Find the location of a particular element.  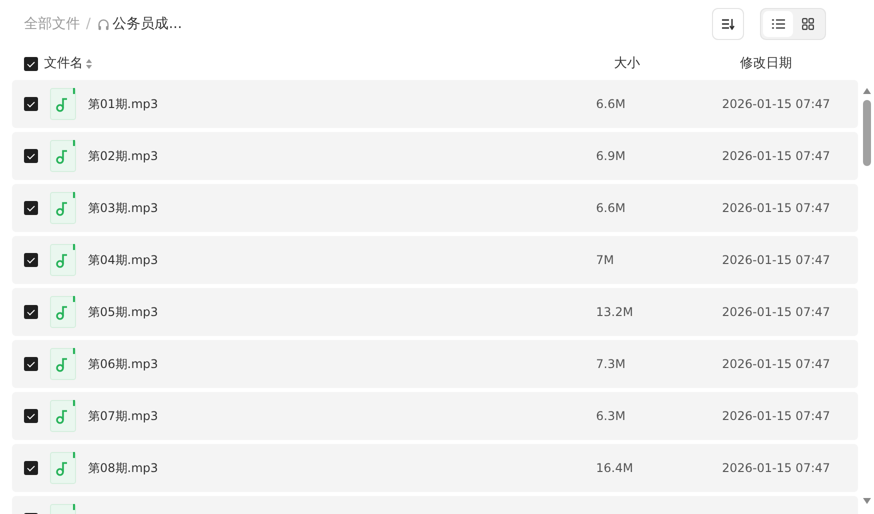

file-row: 第01期.mp3 6.6M 2026-01-15 07:47 is located at coordinates (435, 104).